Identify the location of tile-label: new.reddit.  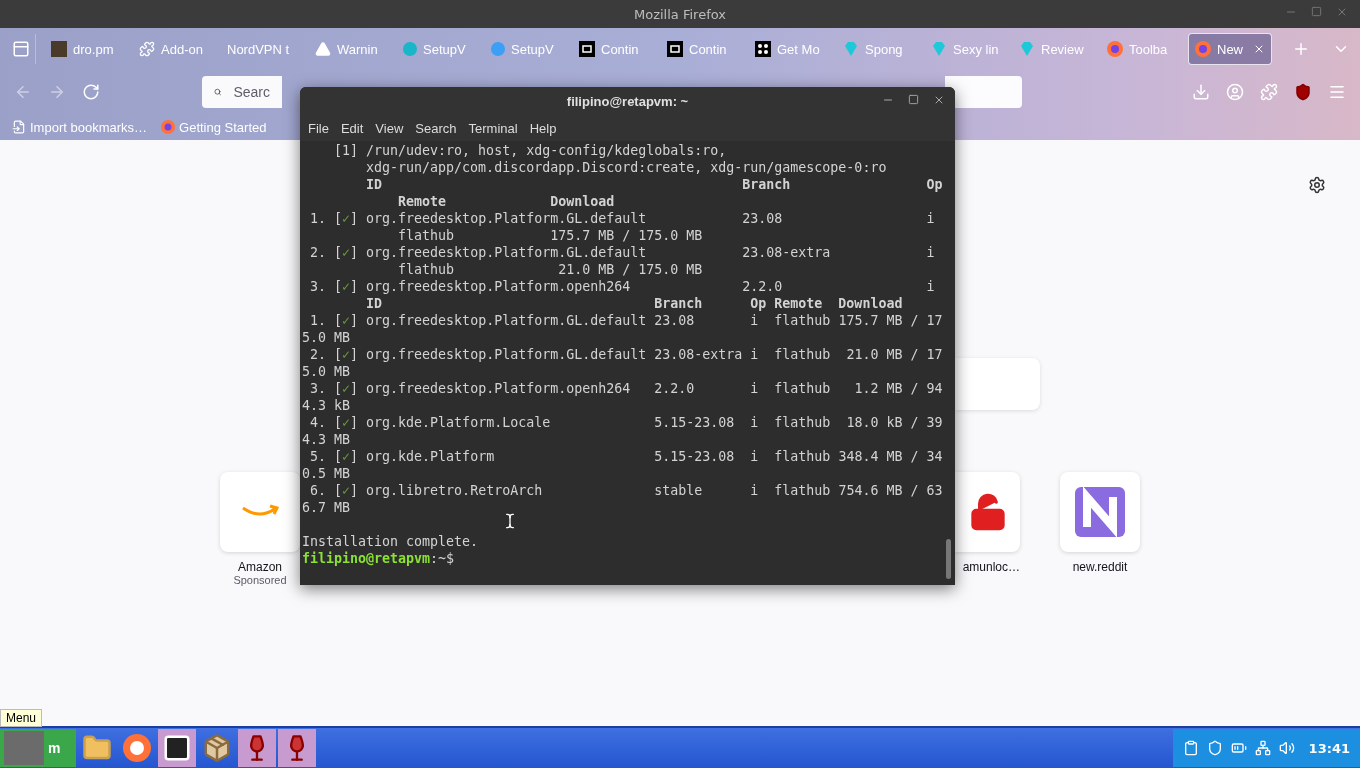
(1100, 567).